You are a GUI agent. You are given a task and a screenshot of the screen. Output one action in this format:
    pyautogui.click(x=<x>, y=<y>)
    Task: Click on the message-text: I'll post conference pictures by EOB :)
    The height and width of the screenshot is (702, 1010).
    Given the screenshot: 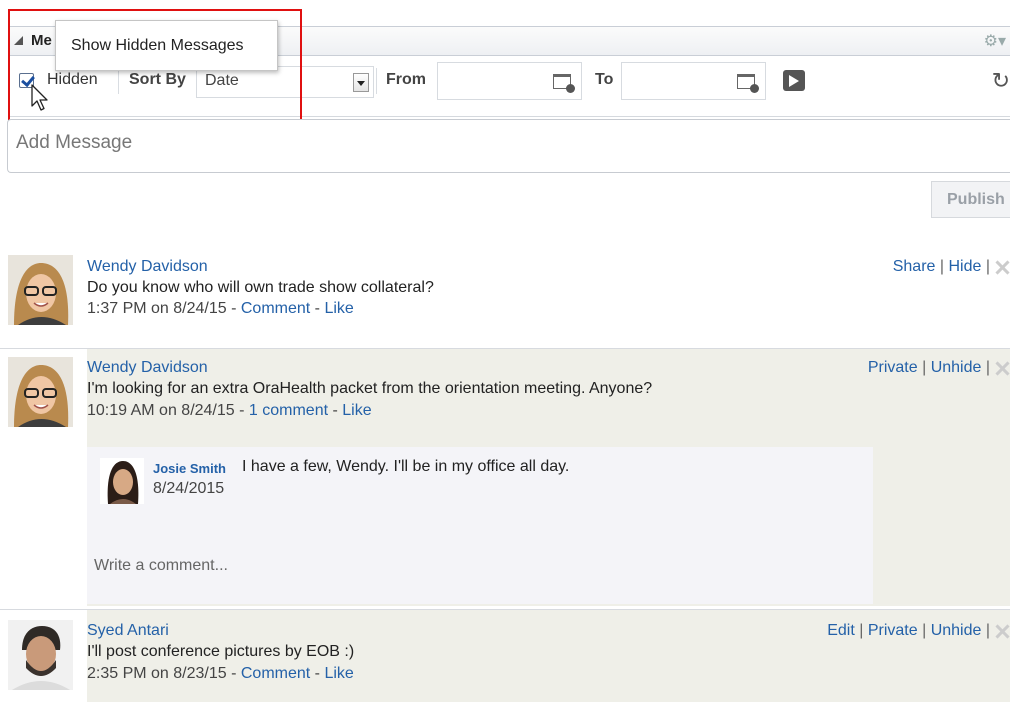 What is the action you would take?
    pyautogui.click(x=221, y=651)
    